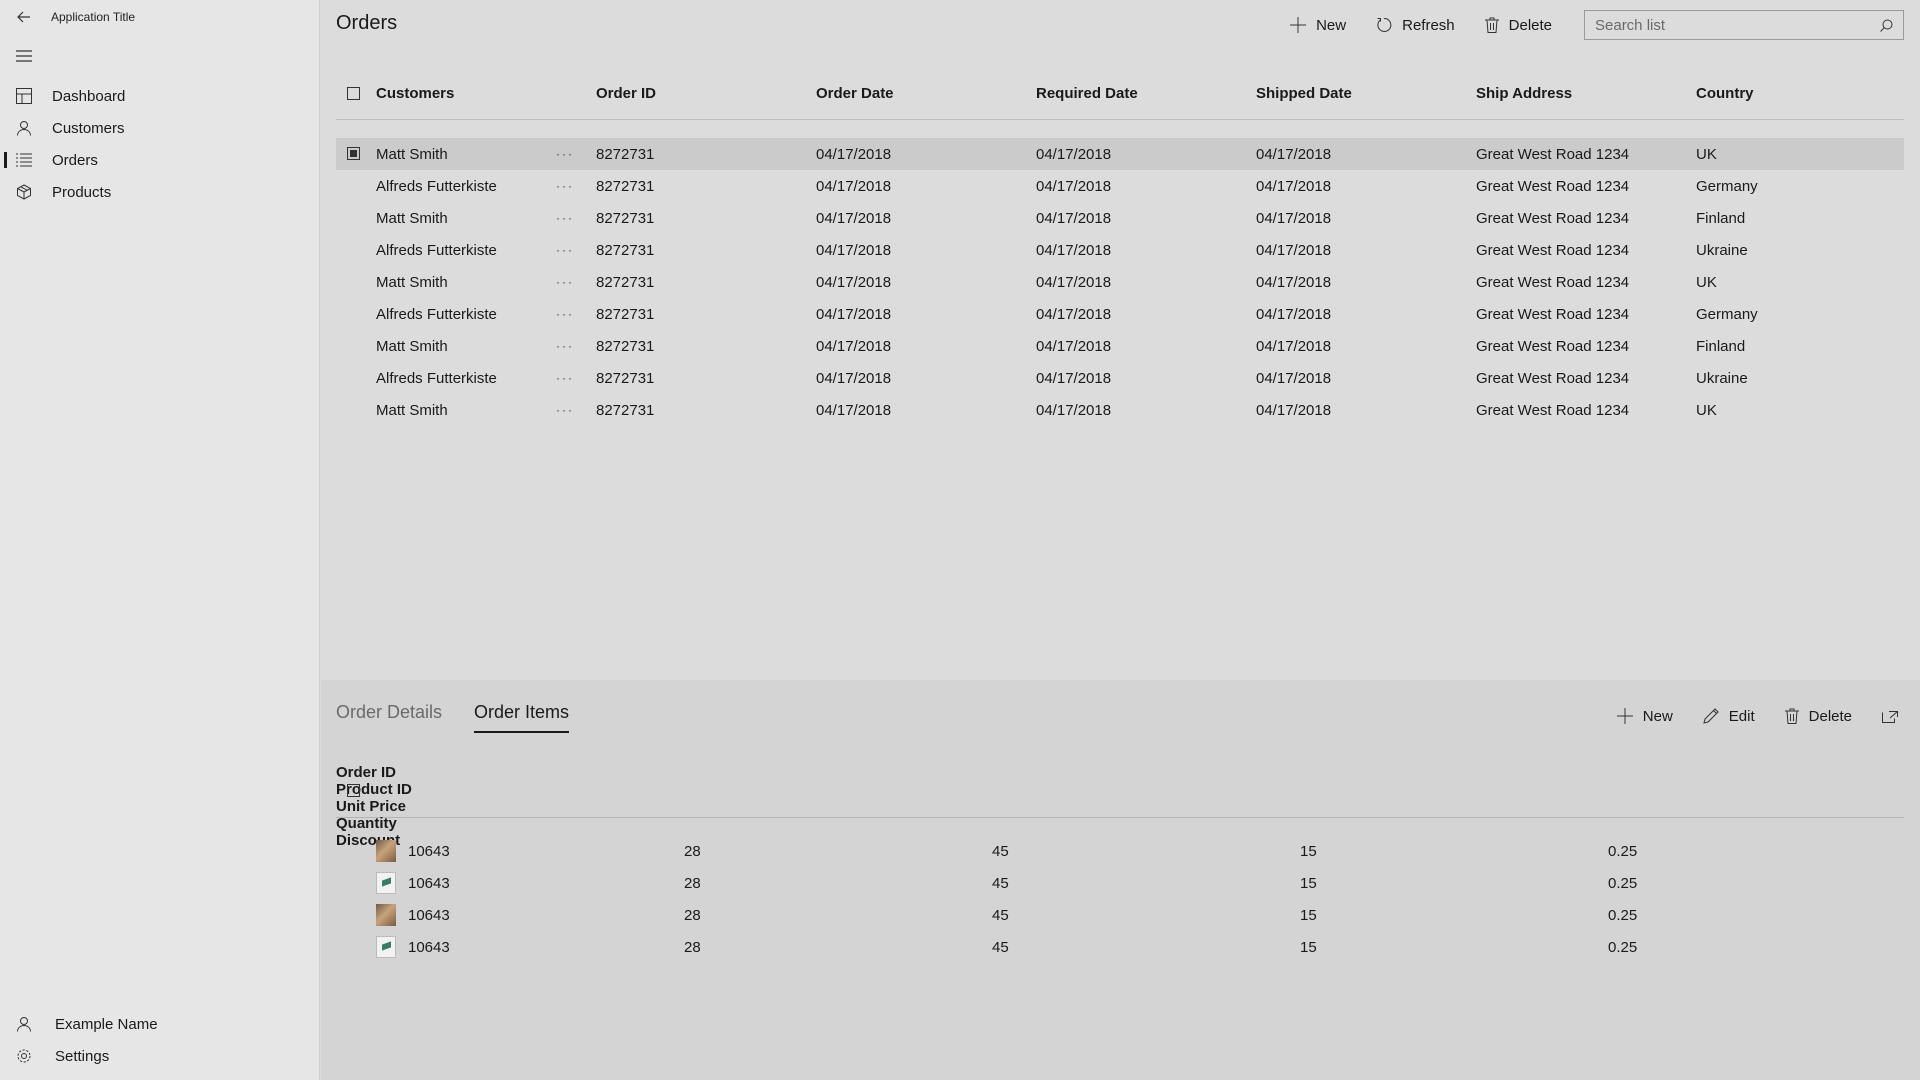 The height and width of the screenshot is (1080, 1920). I want to click on sidebar-item-account: Example Name, so click(160, 1024).